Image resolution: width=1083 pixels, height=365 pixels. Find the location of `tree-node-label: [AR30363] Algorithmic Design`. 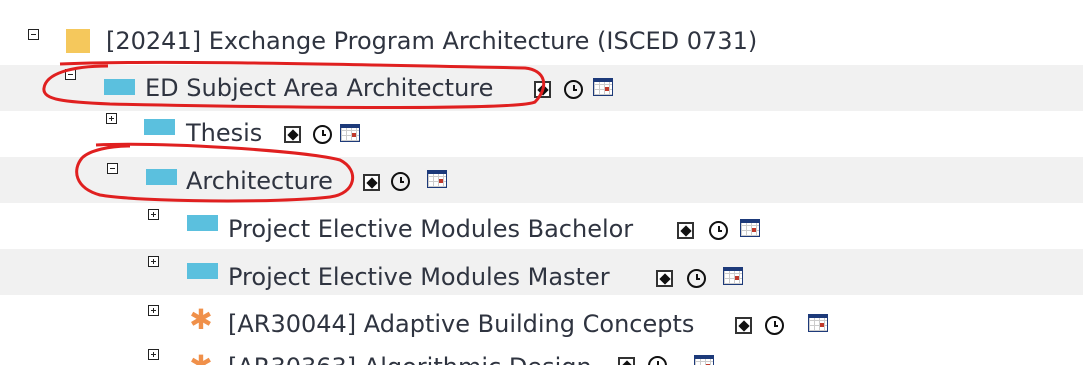

tree-node-label: [AR30363] Algorithmic Design is located at coordinates (410, 359).